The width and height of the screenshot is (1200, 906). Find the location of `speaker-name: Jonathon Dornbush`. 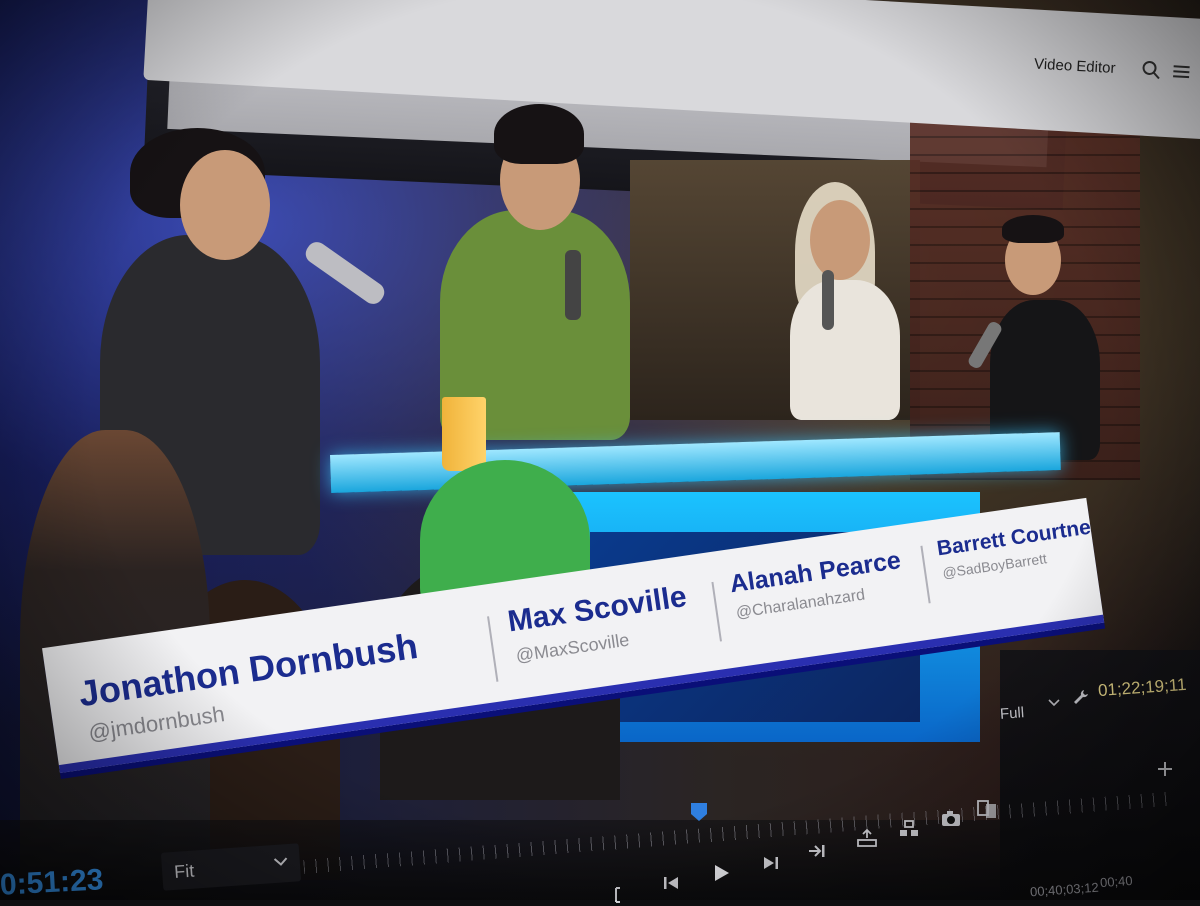

speaker-name: Jonathon Dornbush is located at coordinates (248, 669).